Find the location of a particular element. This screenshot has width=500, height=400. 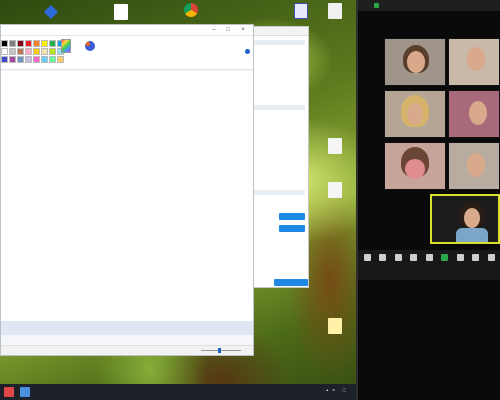

security-icon is located at coordinates (398, 257).